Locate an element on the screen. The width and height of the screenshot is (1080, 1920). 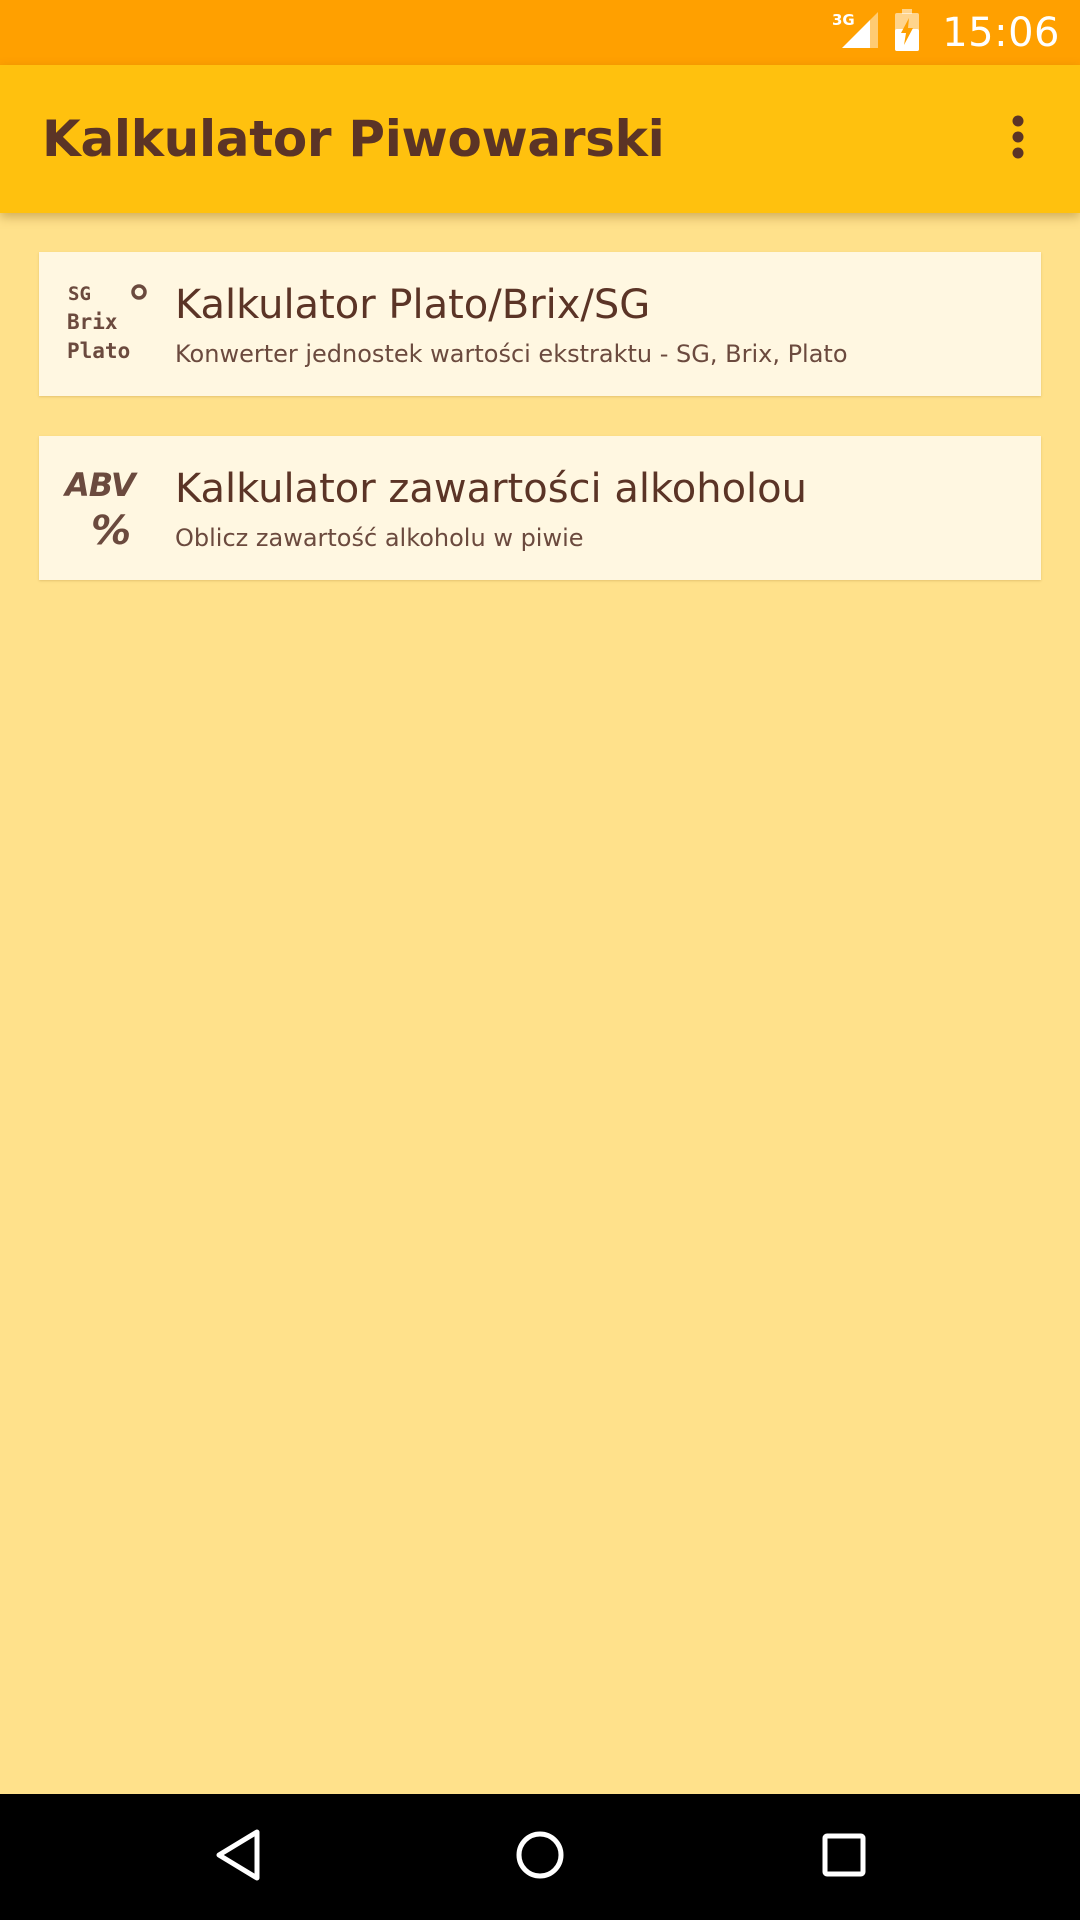
icon-plato-label: Plato is located at coordinates (98, 351).